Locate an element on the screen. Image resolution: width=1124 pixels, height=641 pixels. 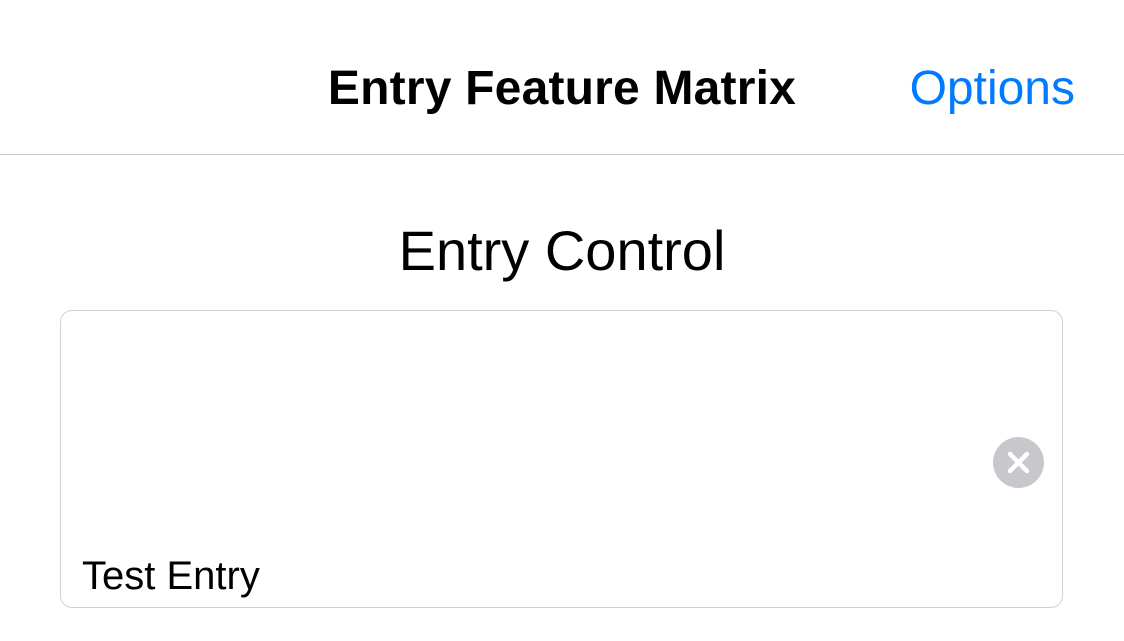
clear-circle-icon is located at coordinates (1018, 462).